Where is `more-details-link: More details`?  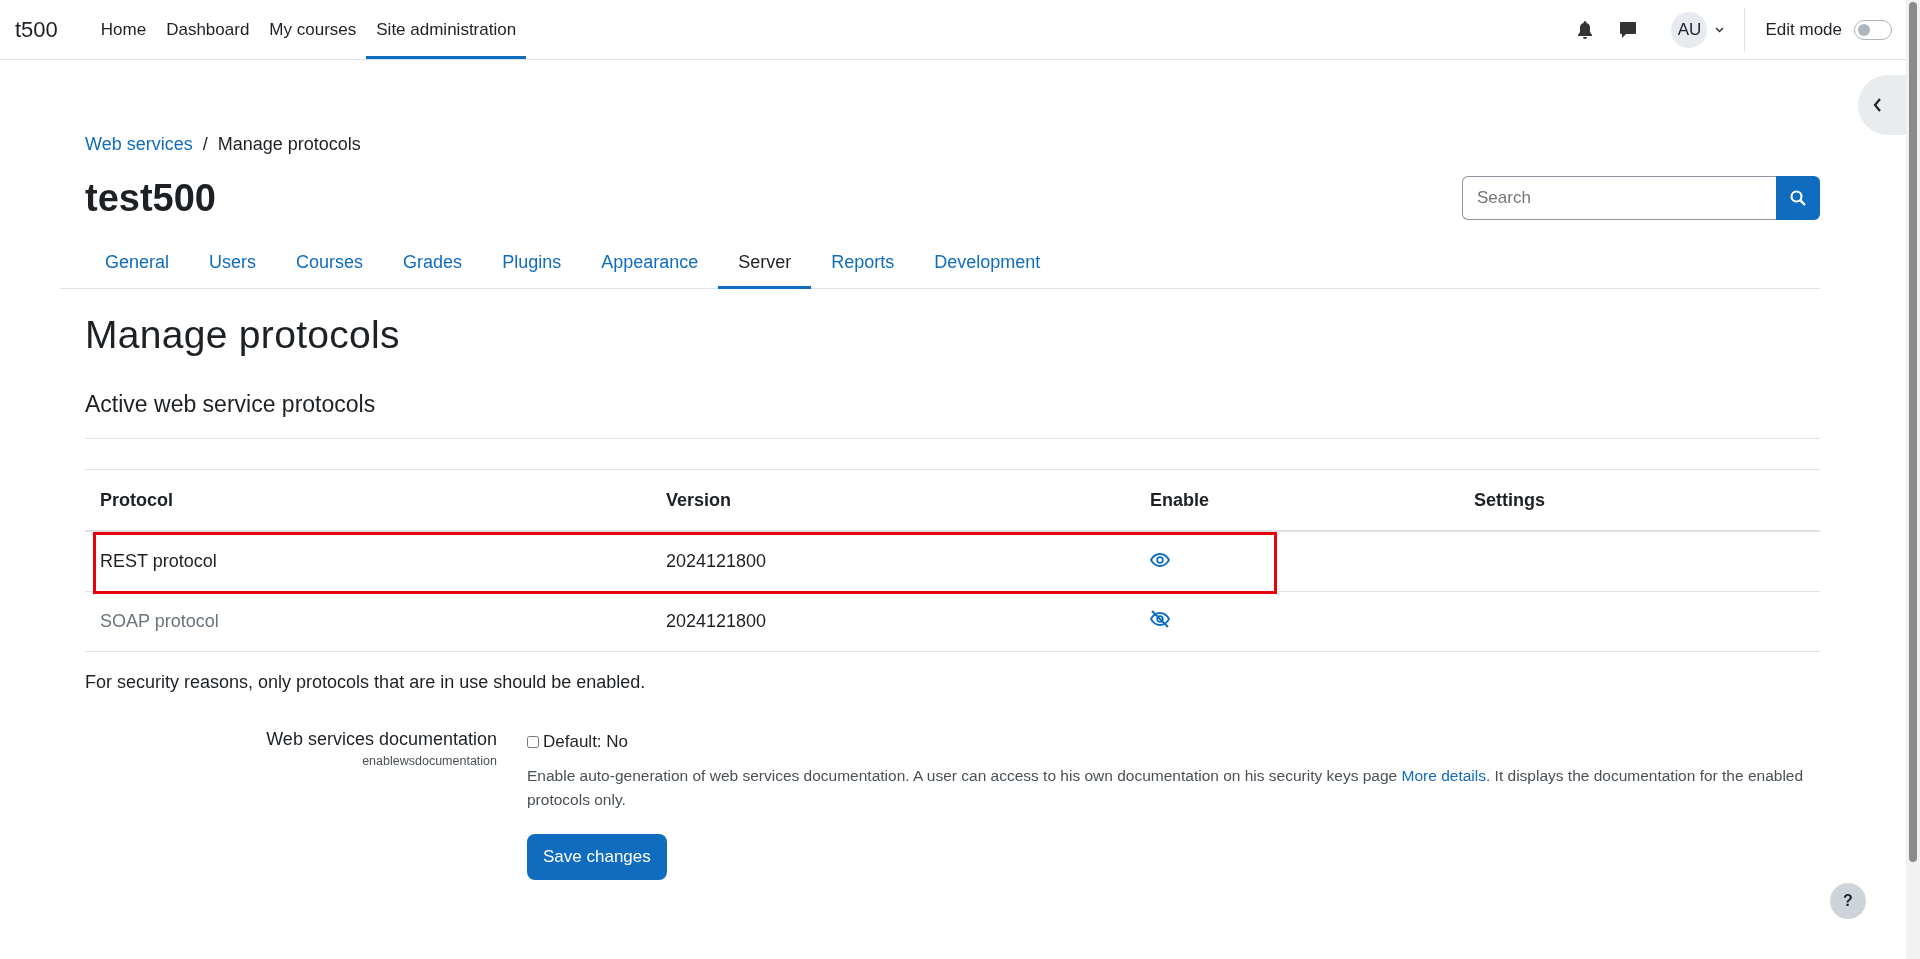
more-details-link: More details is located at coordinates (1443, 775).